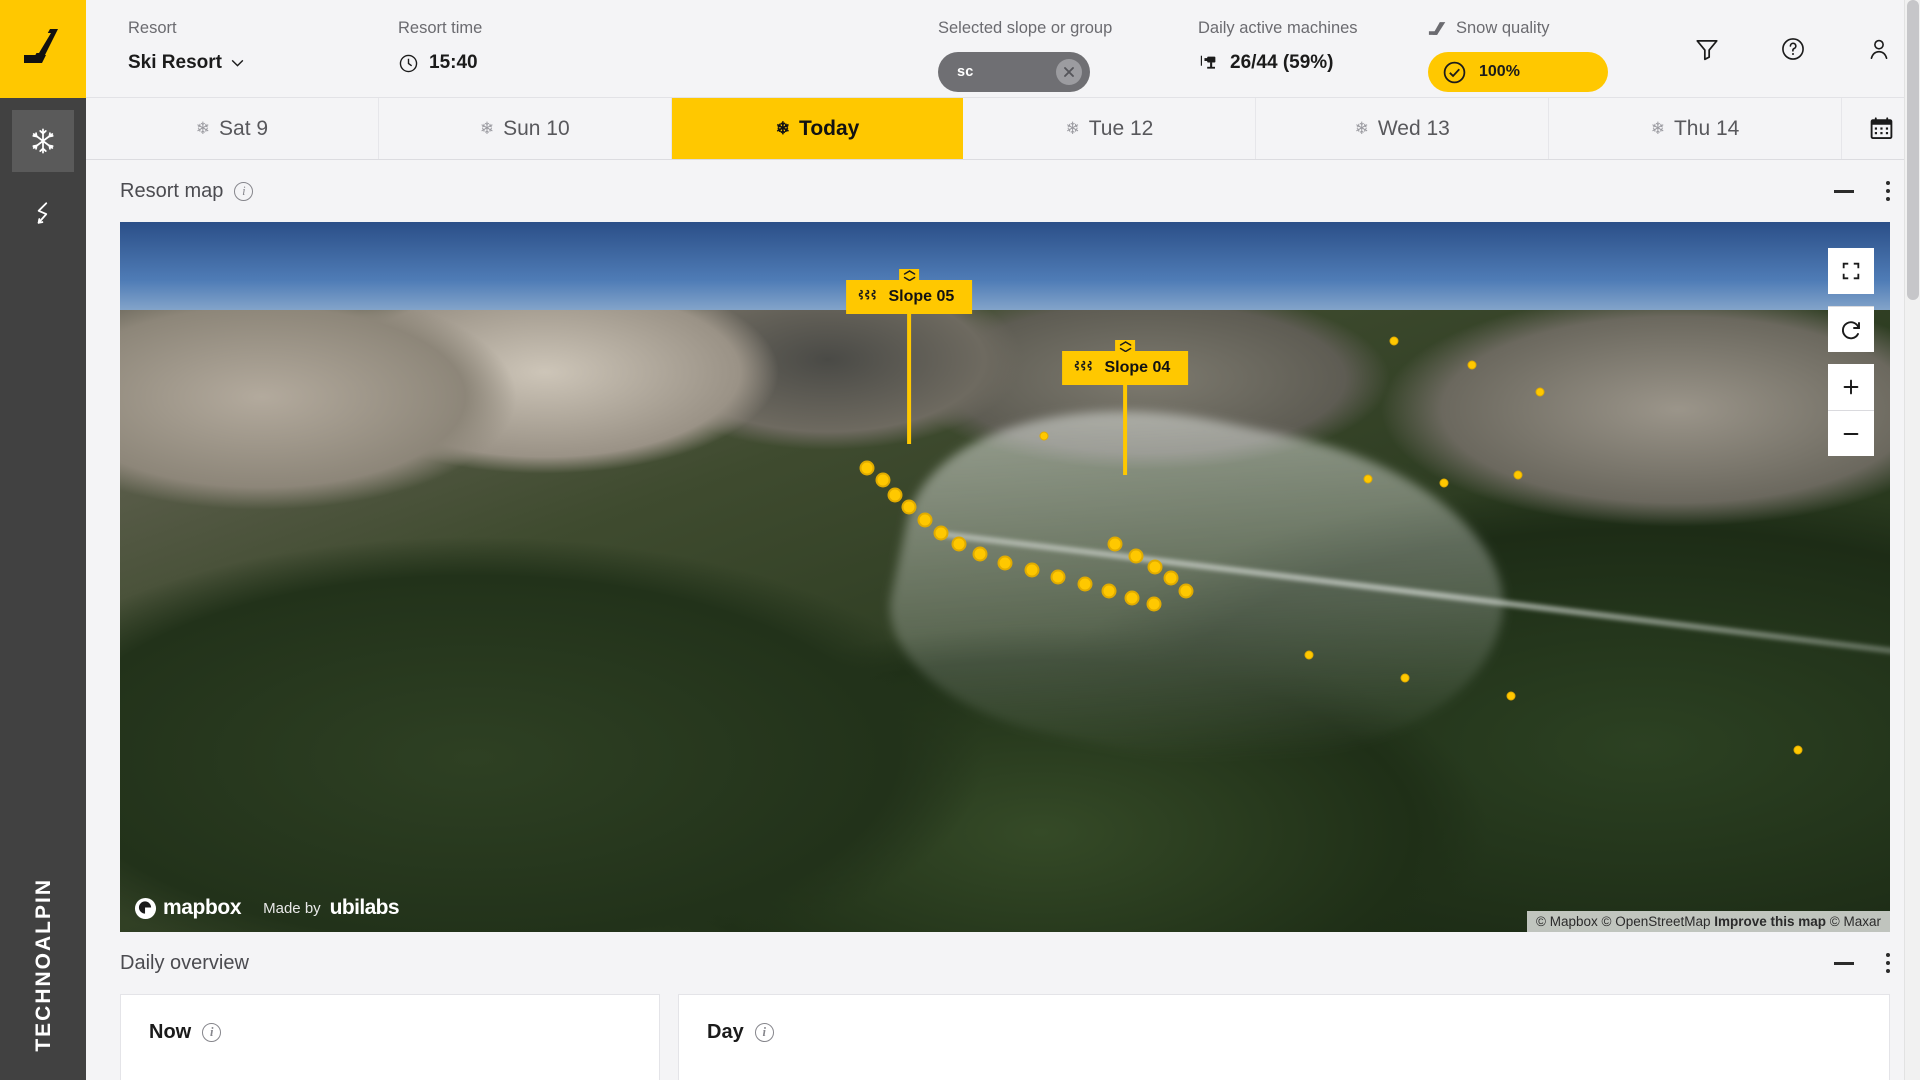  What do you see at coordinates (668, 48) in the screenshot?
I see `header-resort-time: Resort time 15:40` at bounding box center [668, 48].